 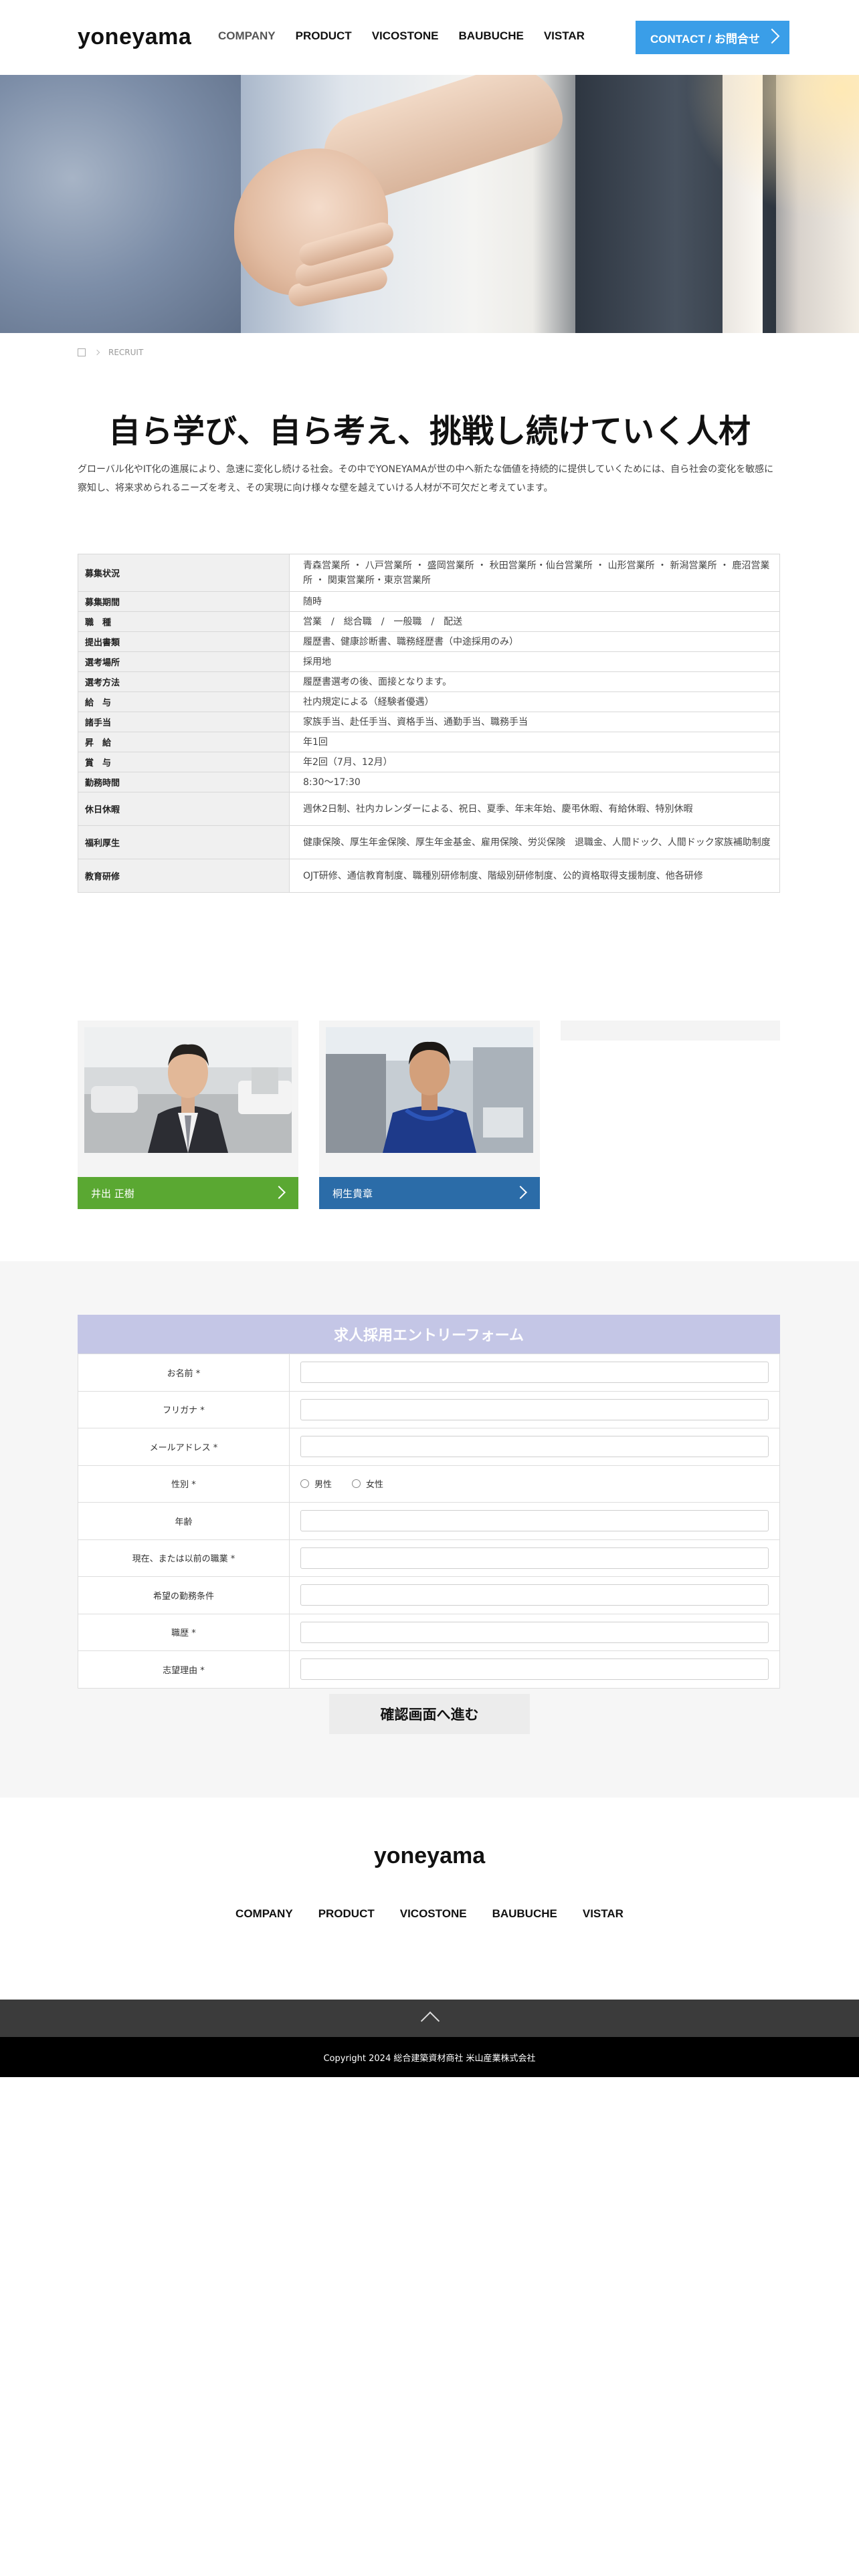 What do you see at coordinates (713, 37) in the screenshot?
I see `contact-button: CONTACT / お問合せ` at bounding box center [713, 37].